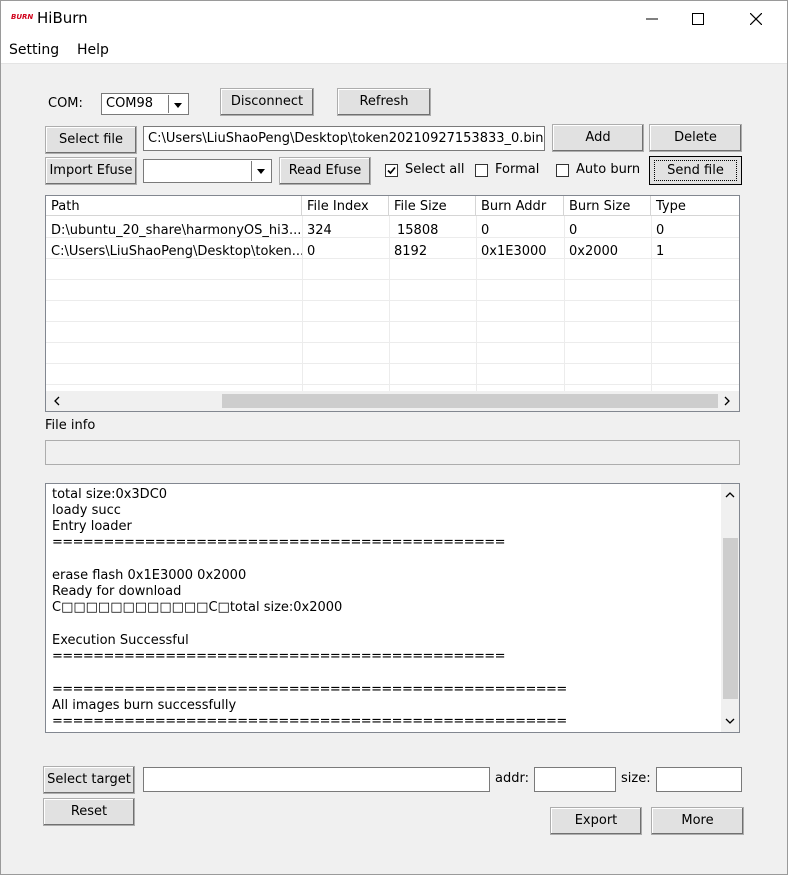 Image resolution: width=788 pixels, height=875 pixels. What do you see at coordinates (636, 778) in the screenshot?
I see `size-label: size:` at bounding box center [636, 778].